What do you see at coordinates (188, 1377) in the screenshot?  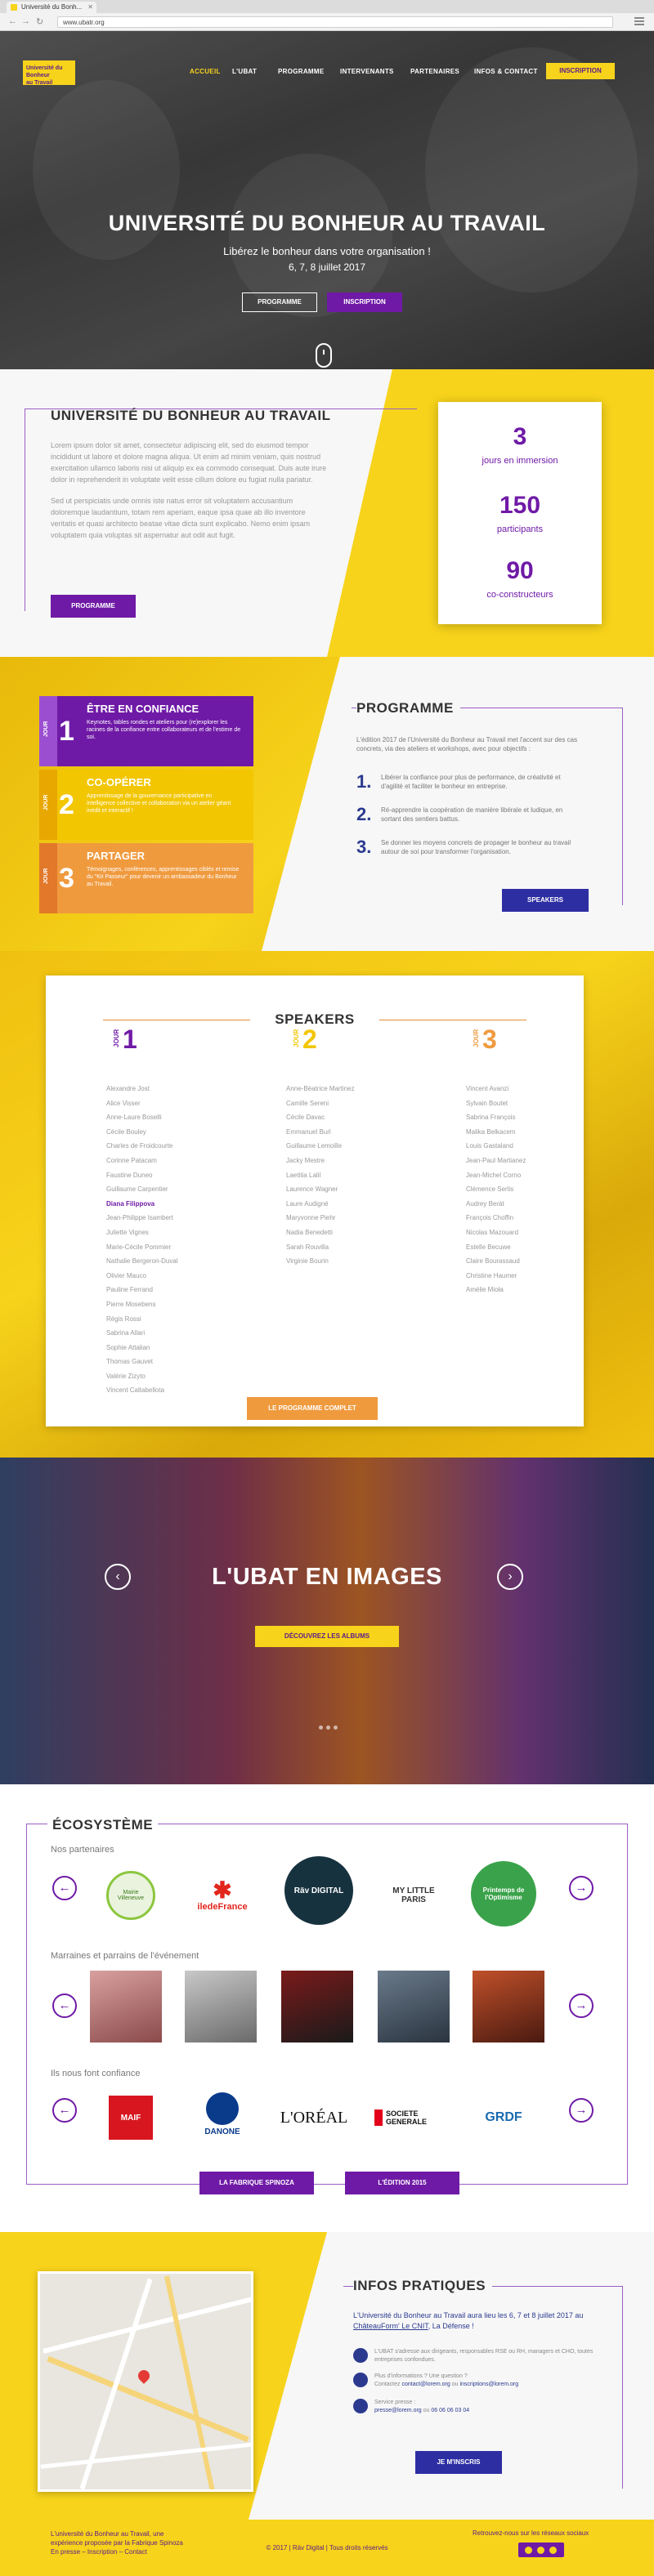 I see `speaker-name: Valérie Zizyto` at bounding box center [188, 1377].